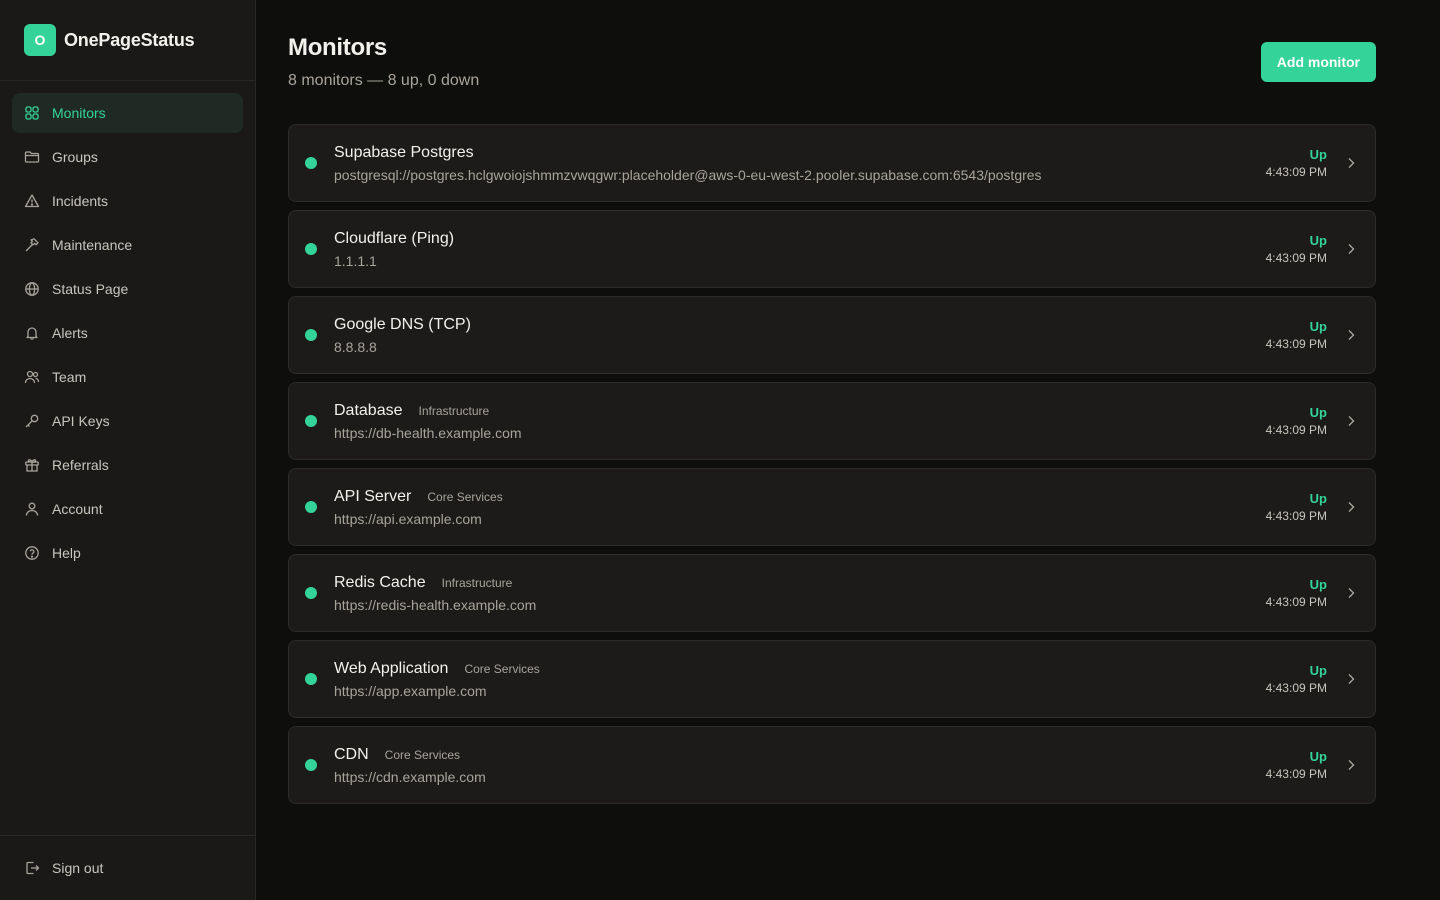 The image size is (1440, 900). I want to click on globe-icon, so click(32, 289).